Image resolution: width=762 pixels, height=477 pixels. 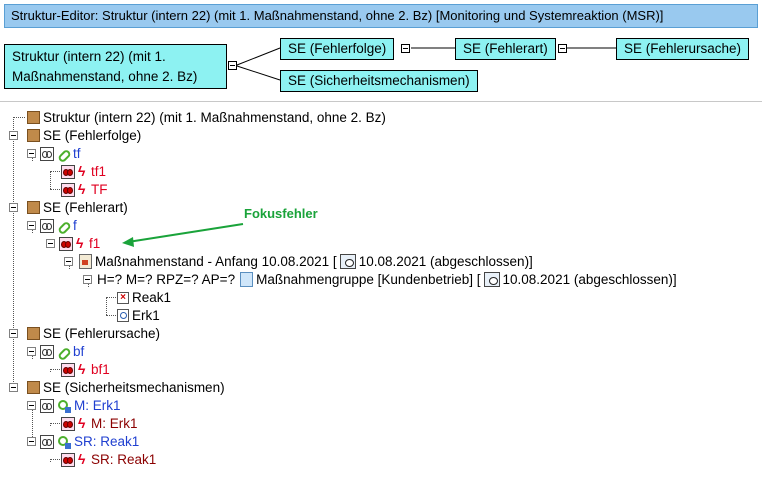 I want to click on action-label: Reak1, so click(x=152, y=297).